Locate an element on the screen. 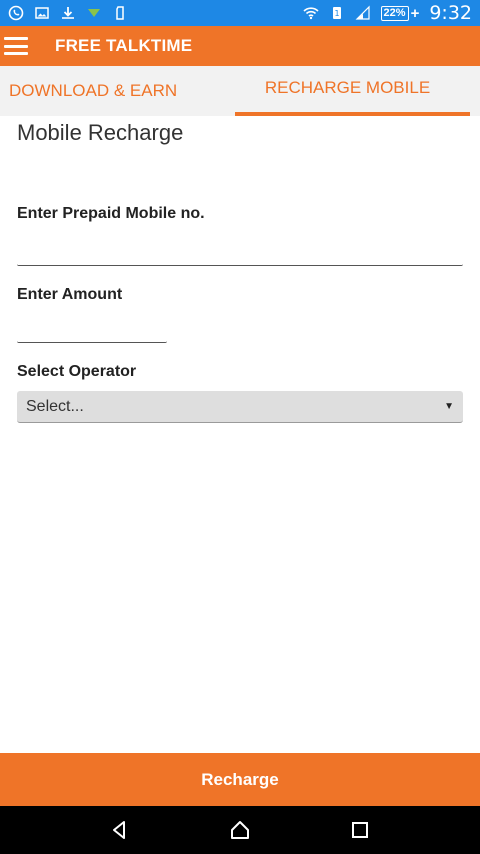 The image size is (480, 854). tab-recharge-mobile: RECHARGE MOBILE is located at coordinates (357, 91).